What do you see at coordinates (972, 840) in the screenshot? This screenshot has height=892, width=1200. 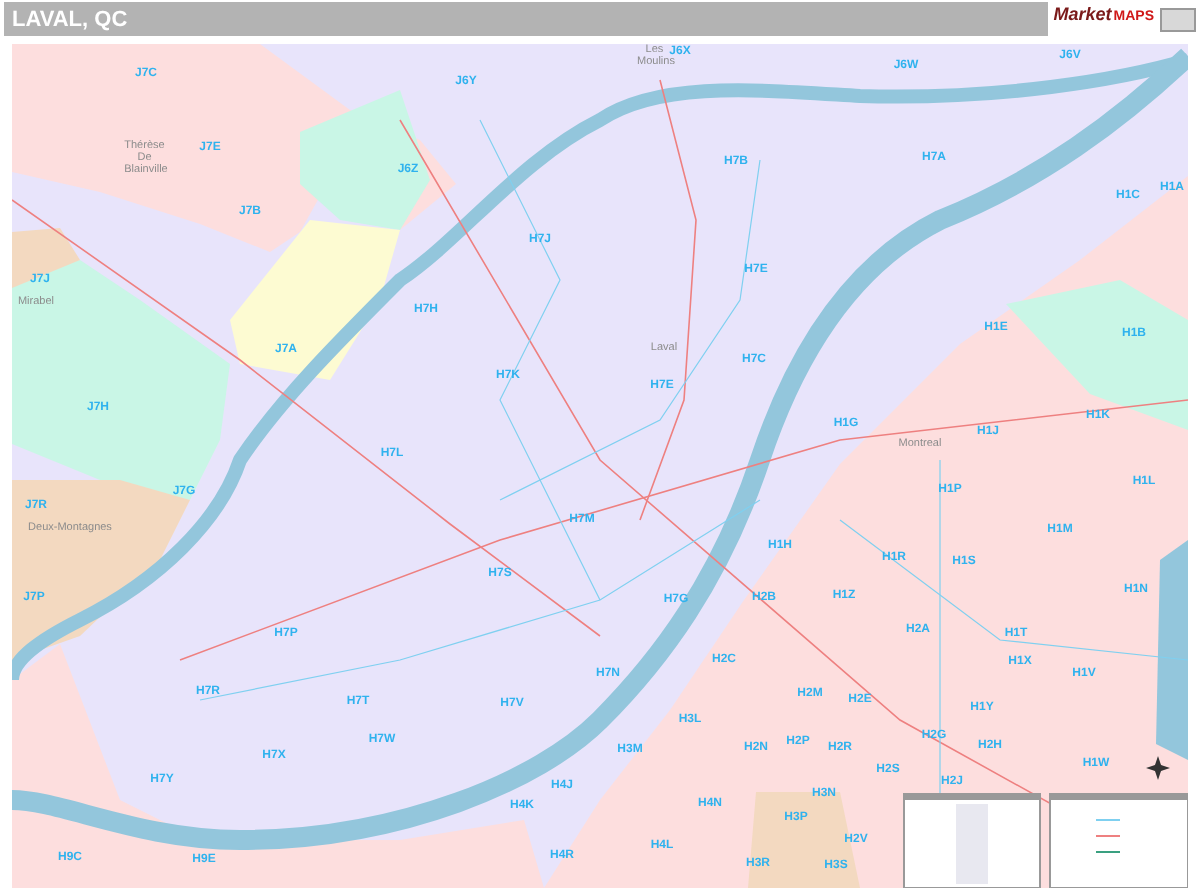 I see `index-table-drawing` at bounding box center [972, 840].